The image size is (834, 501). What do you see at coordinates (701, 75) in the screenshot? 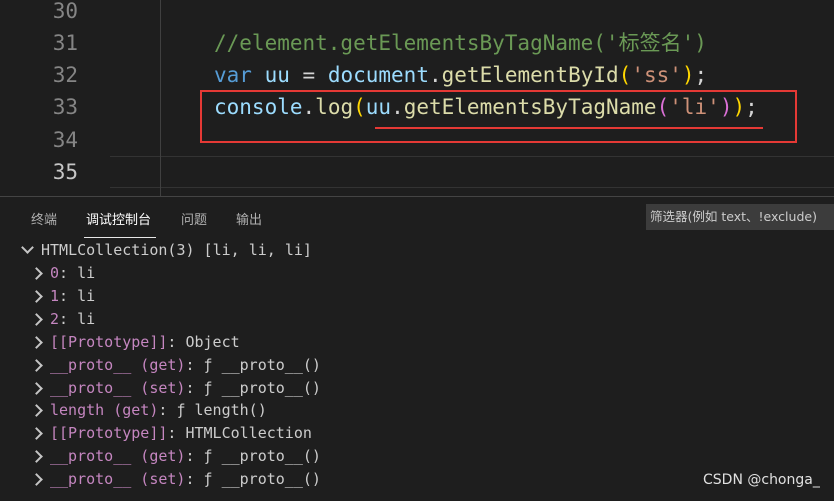
I see `code-semicolon: ;` at bounding box center [701, 75].